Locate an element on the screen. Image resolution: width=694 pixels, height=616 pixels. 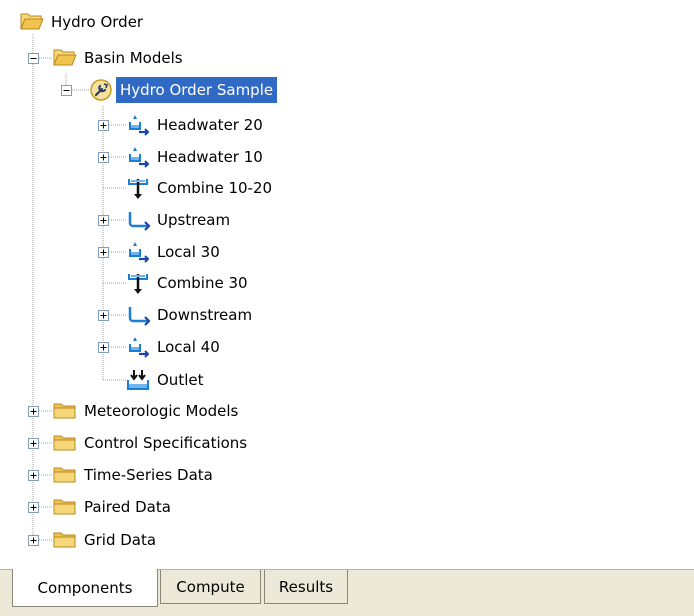
tree-node-label: Outlet is located at coordinates (180, 380).